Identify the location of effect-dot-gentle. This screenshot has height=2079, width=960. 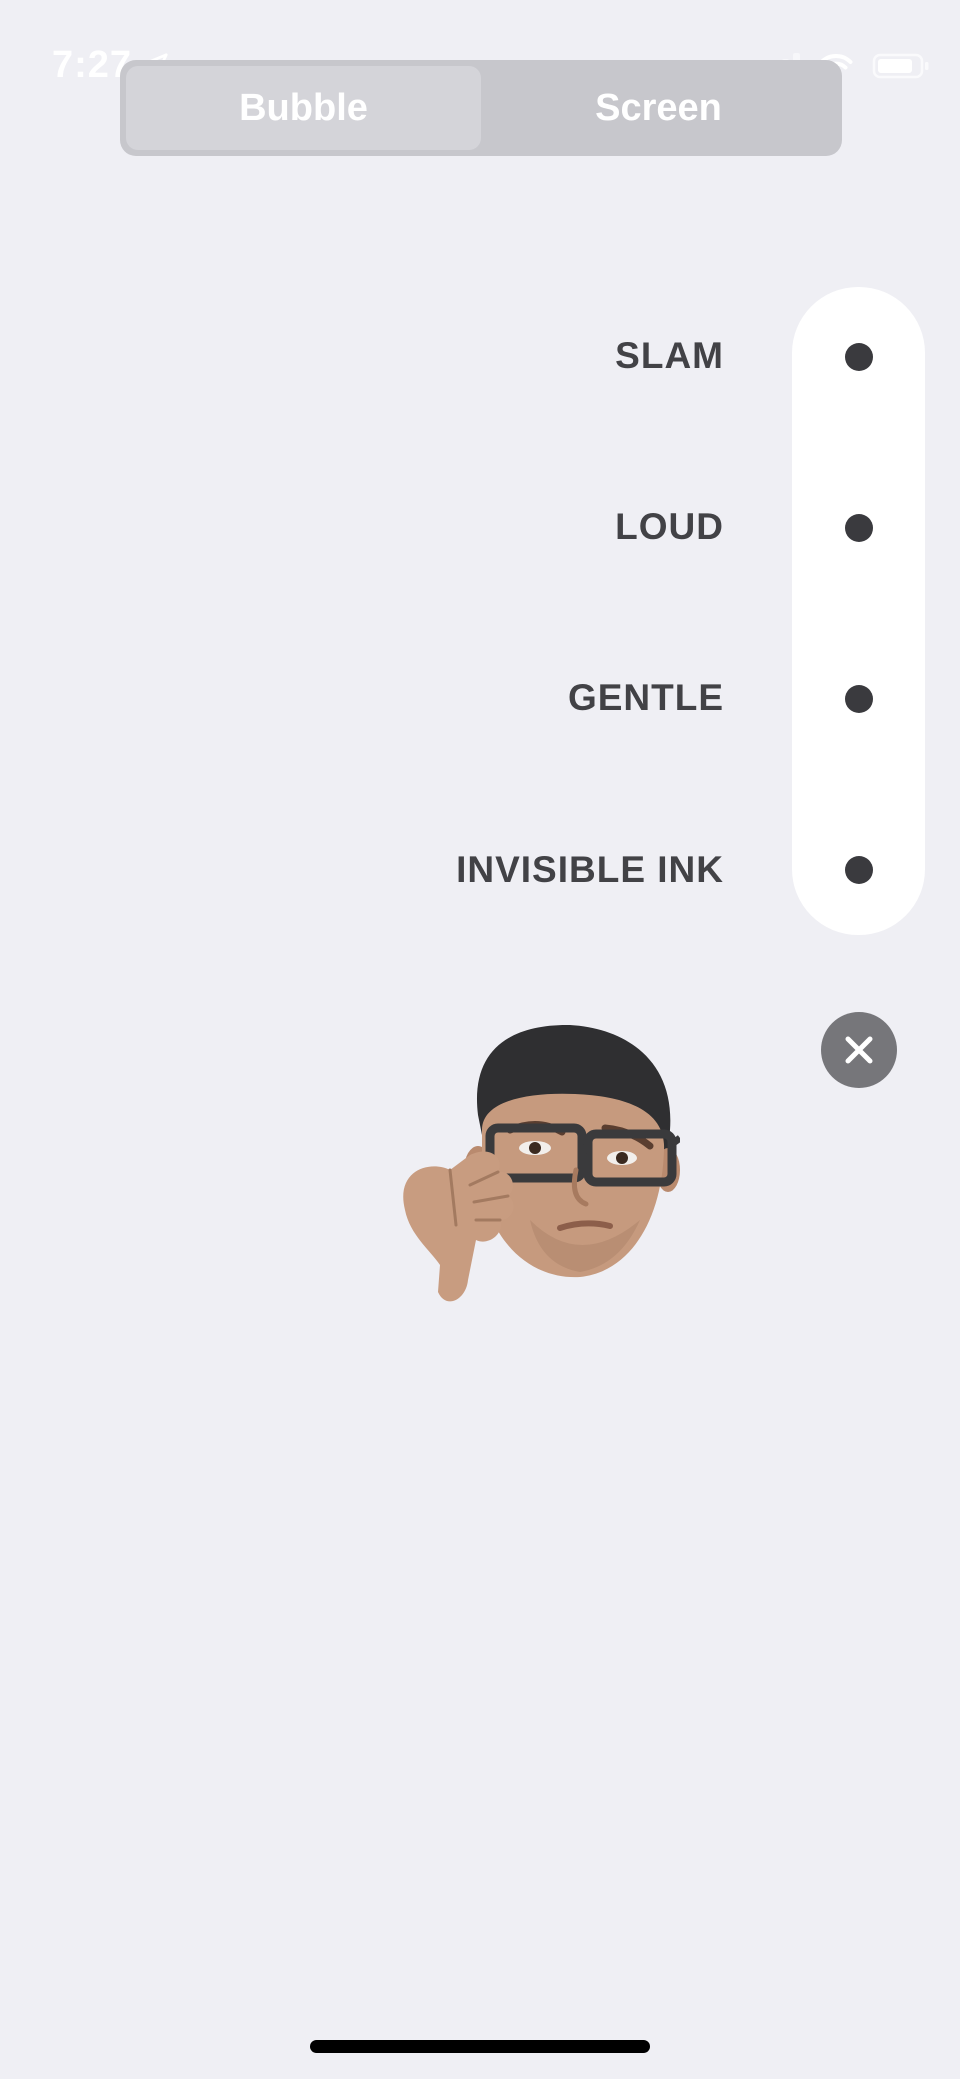
(859, 699).